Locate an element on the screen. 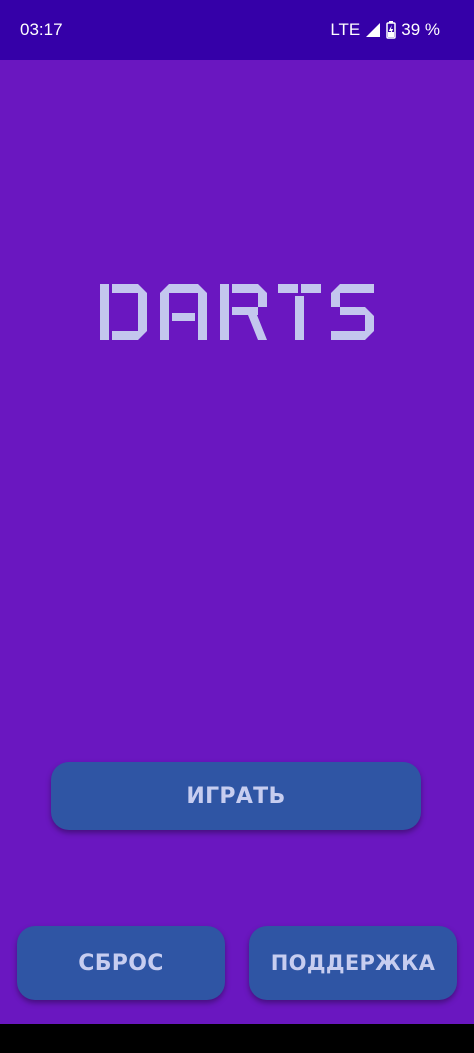 This screenshot has width=474, height=1053. battery-level: 39 % is located at coordinates (420, 29).